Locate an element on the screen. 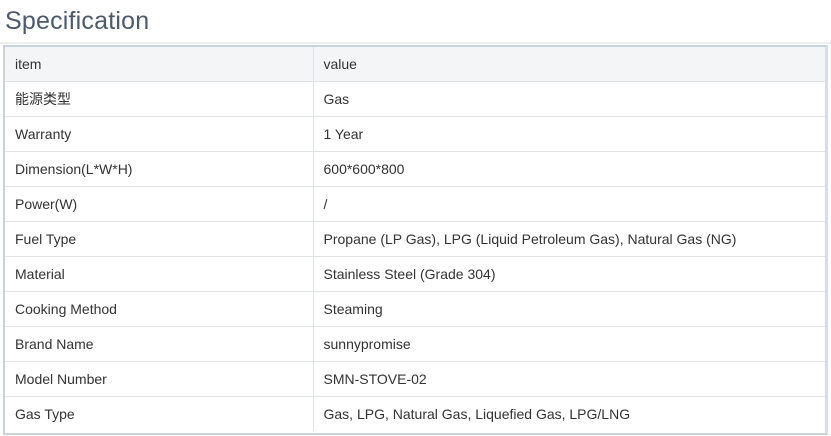 The width and height of the screenshot is (831, 436). spec-item: Warranty is located at coordinates (159, 134).